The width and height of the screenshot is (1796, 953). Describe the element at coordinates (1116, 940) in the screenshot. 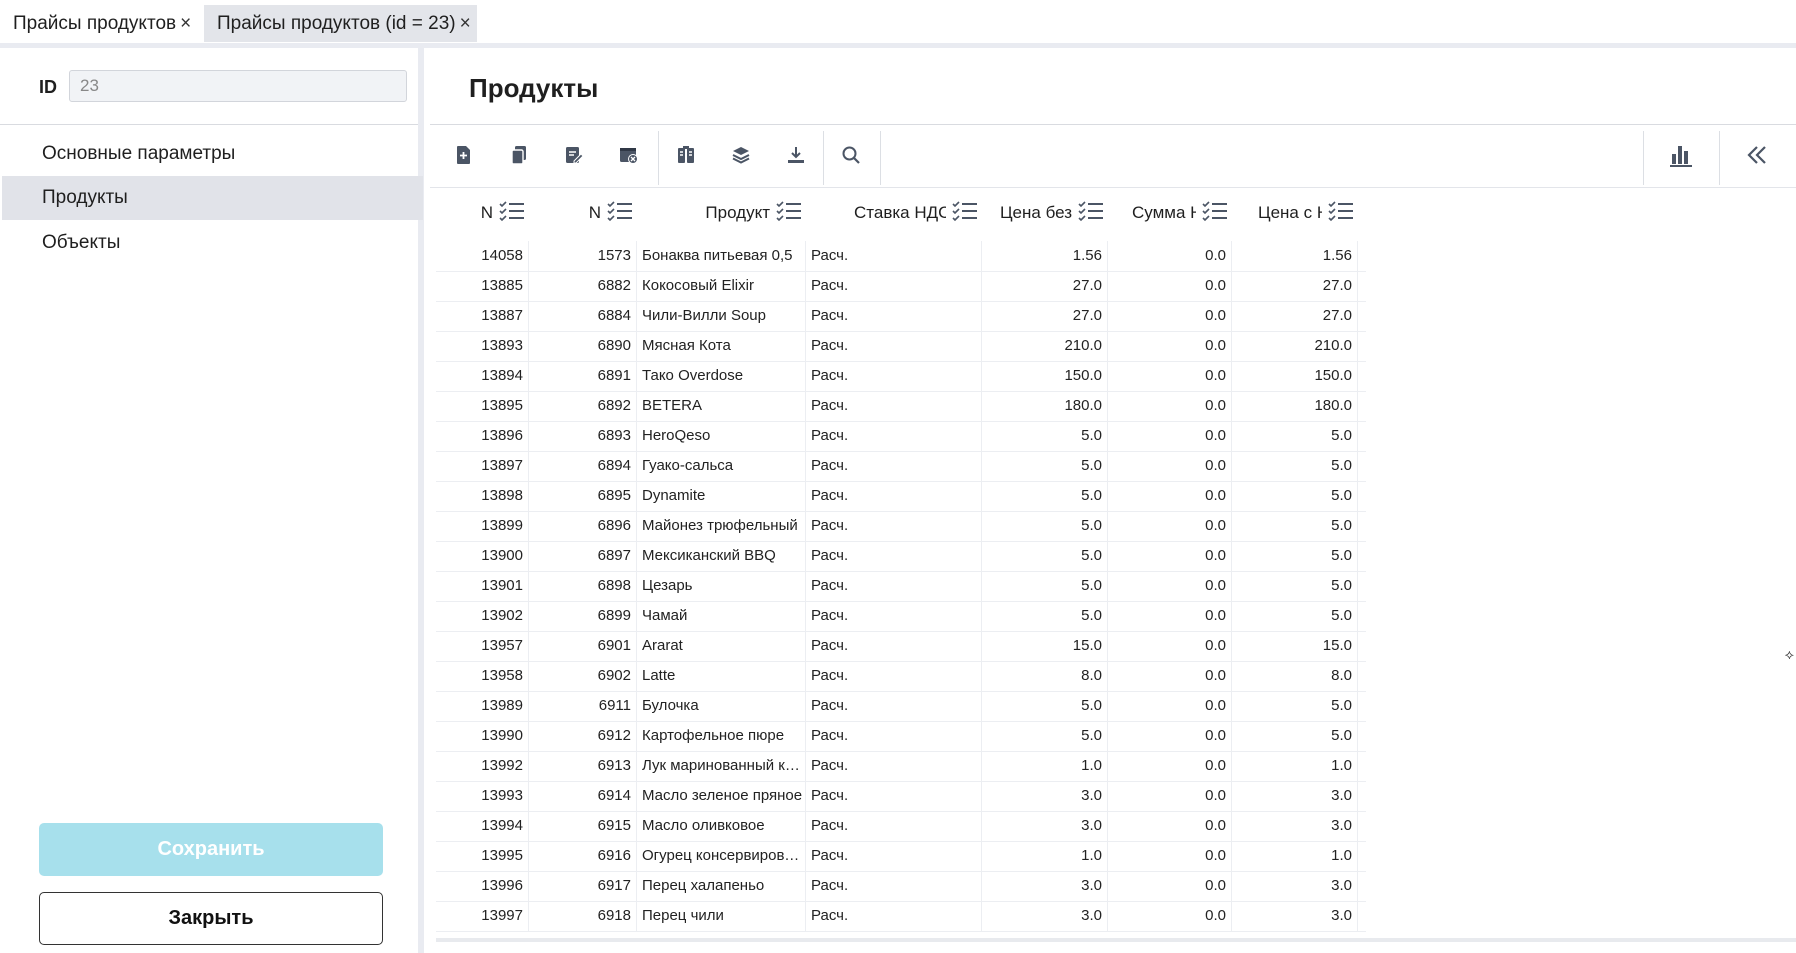

I see `horizontal-scrollbar` at that location.